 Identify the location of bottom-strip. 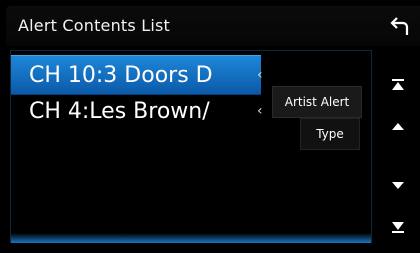
(210, 249).